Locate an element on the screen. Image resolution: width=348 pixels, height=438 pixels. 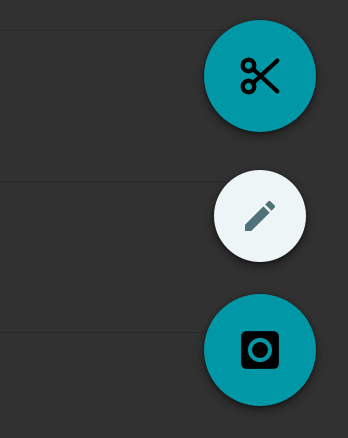
camera-button is located at coordinates (260, 350).